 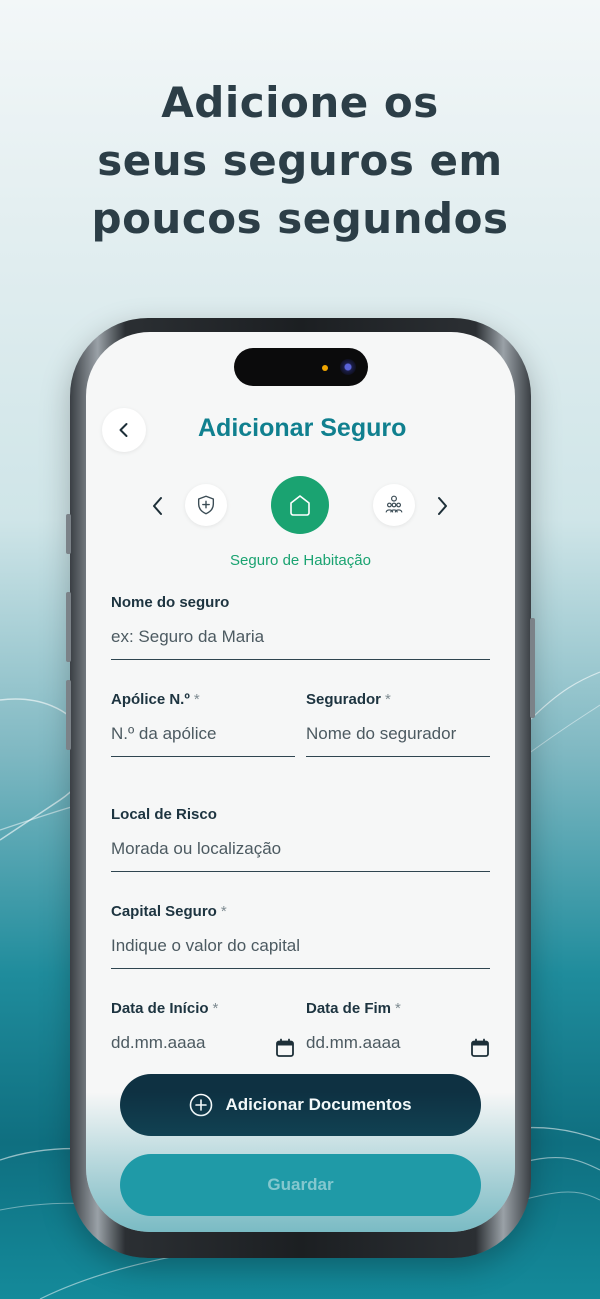 What do you see at coordinates (300, 643) in the screenshot?
I see `nome-input: ex: Seguro da Maria` at bounding box center [300, 643].